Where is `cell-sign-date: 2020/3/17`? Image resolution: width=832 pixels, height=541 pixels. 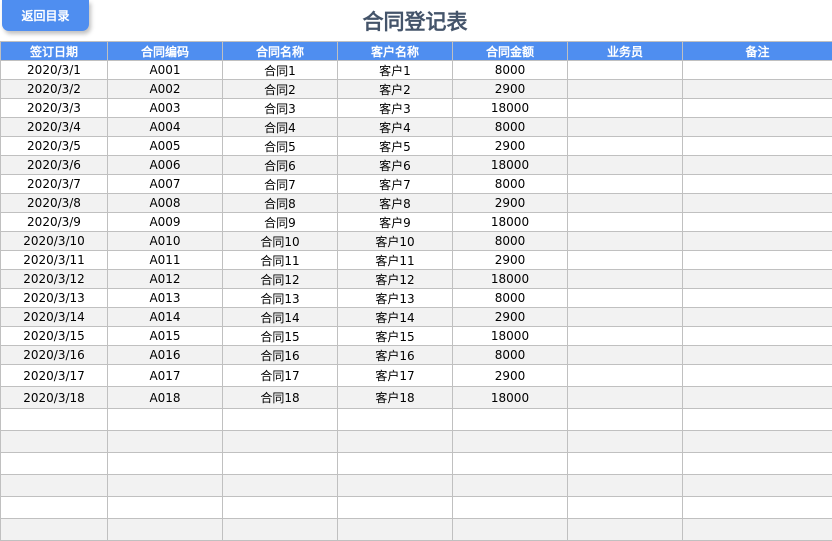
cell-sign-date: 2020/3/17 is located at coordinates (54, 375).